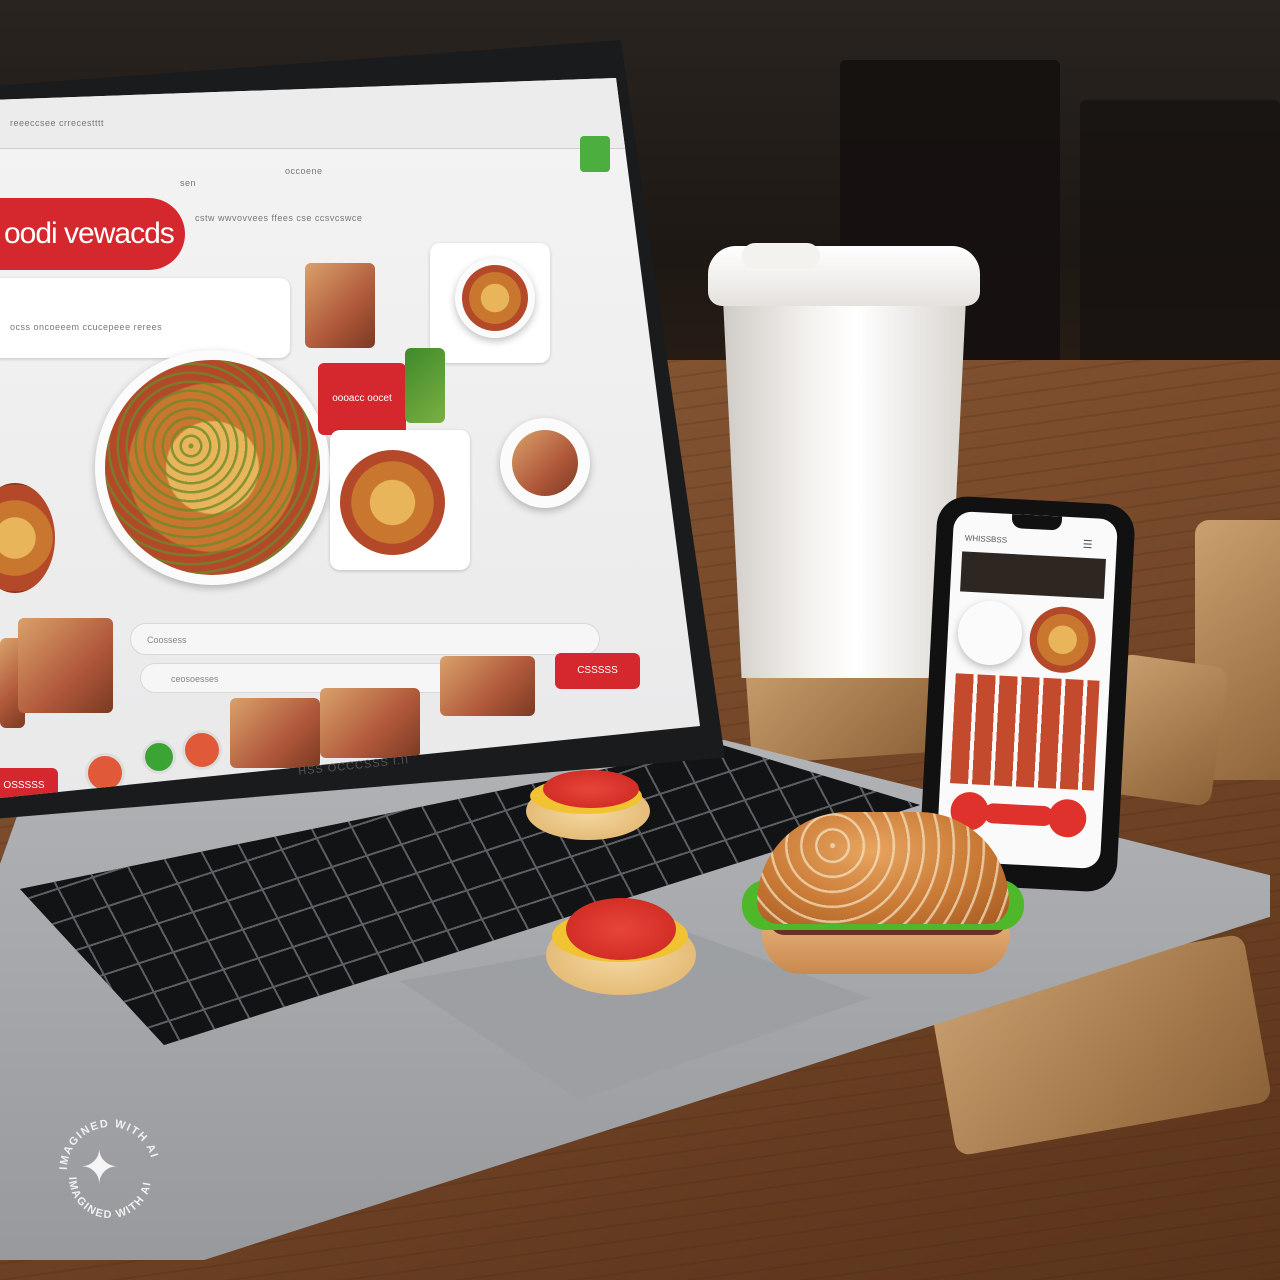 The width and height of the screenshot is (1280, 1280). Describe the element at coordinates (365, 639) in the screenshot. I see `search-input: Coossess` at that location.